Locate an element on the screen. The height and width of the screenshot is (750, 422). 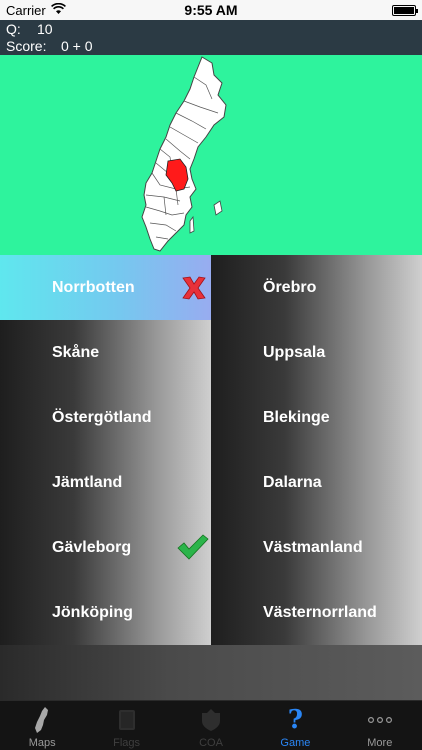
answer-option-gavleborg: Gävleborg is located at coordinates (105, 547).